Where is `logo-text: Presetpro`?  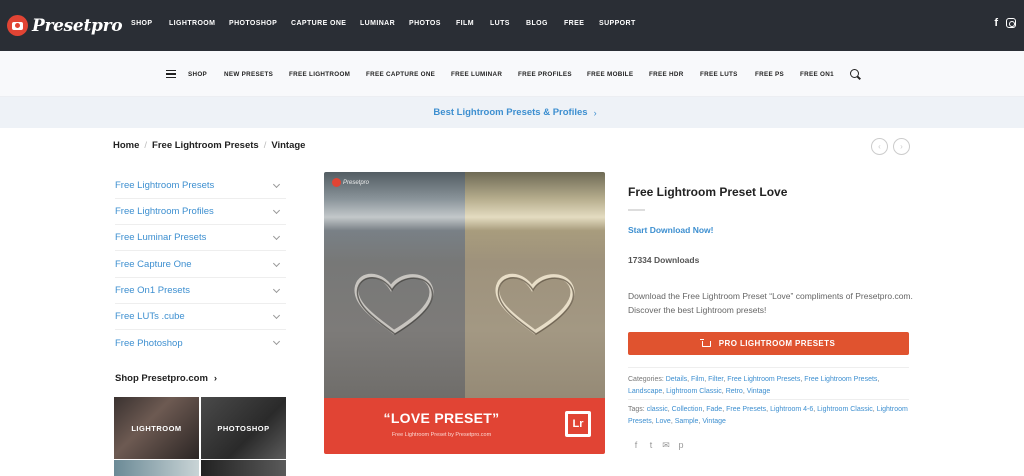 logo-text: Presetpro is located at coordinates (77, 25).